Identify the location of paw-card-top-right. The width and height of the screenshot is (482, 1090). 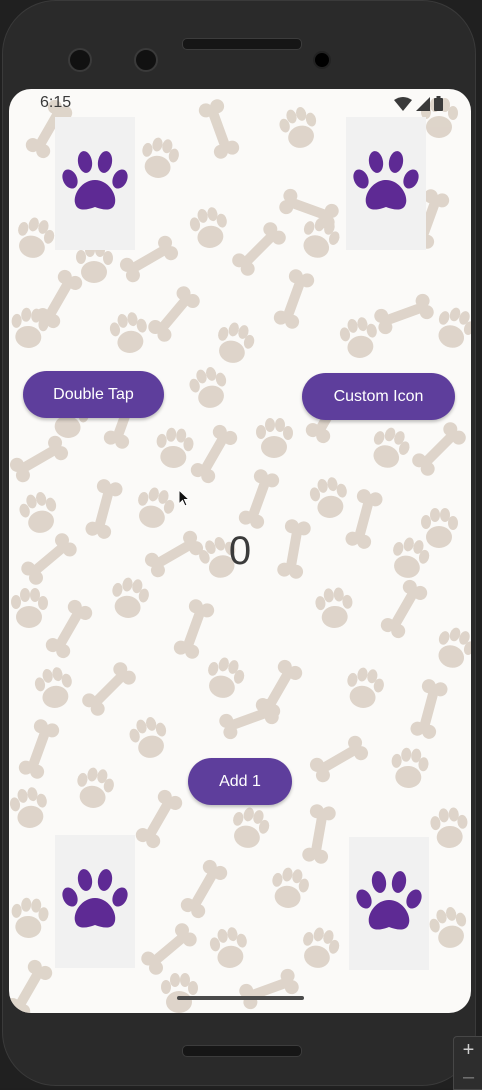
(386, 183).